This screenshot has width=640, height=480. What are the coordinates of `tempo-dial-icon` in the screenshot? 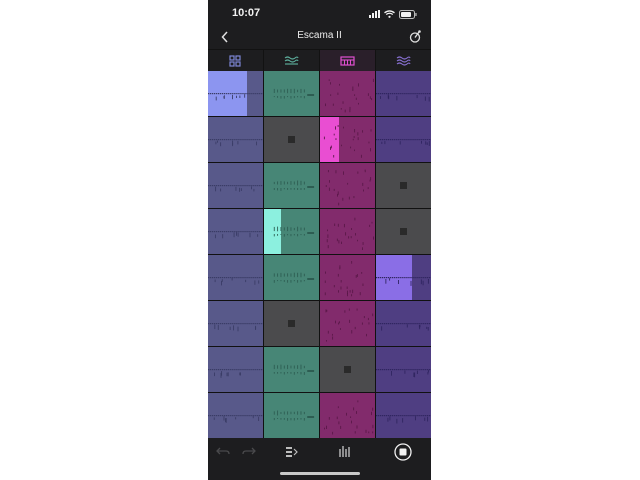 It's located at (415, 36).